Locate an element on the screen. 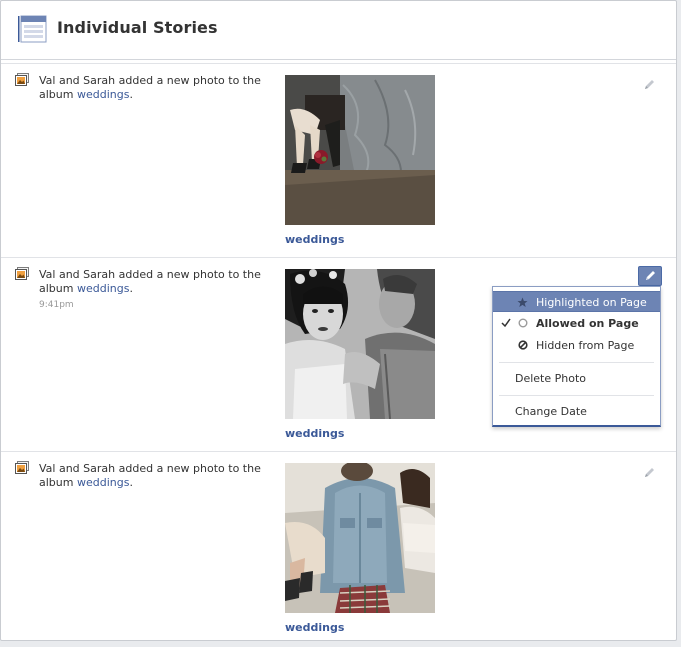 This screenshot has width=681, height=647. menu-item-change-date: Change Date is located at coordinates (576, 411).